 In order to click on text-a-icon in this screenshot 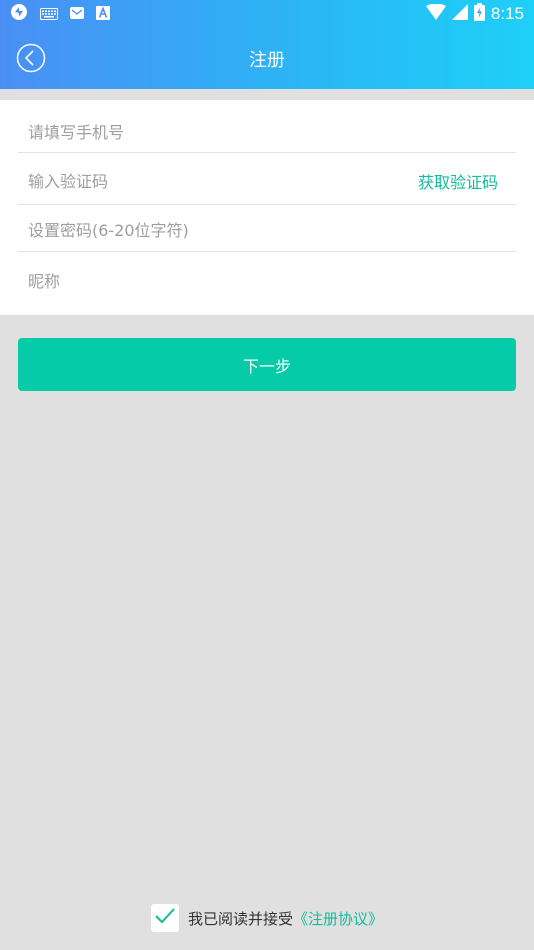, I will do `click(103, 14)`.